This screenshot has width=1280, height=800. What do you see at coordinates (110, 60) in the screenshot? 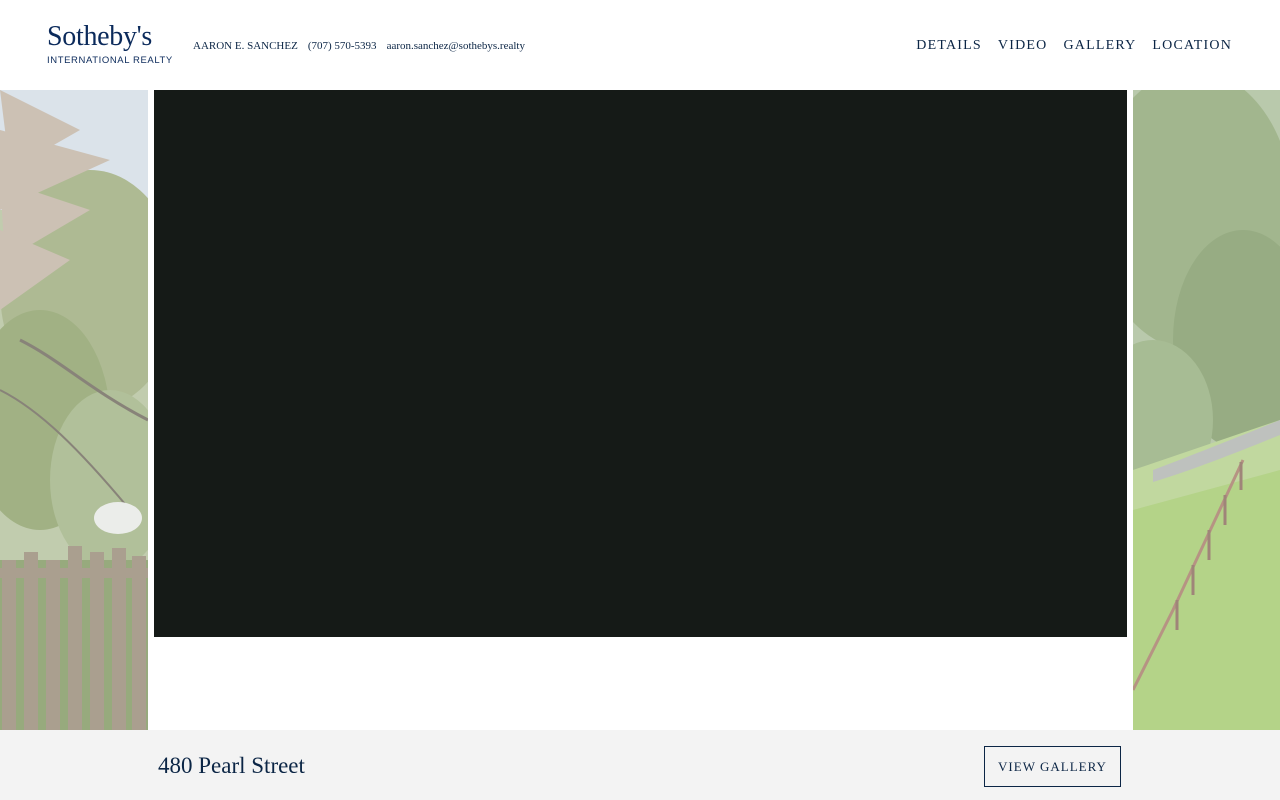
I see `logo-subtitle: INTERNATIONAL REALTY` at bounding box center [110, 60].